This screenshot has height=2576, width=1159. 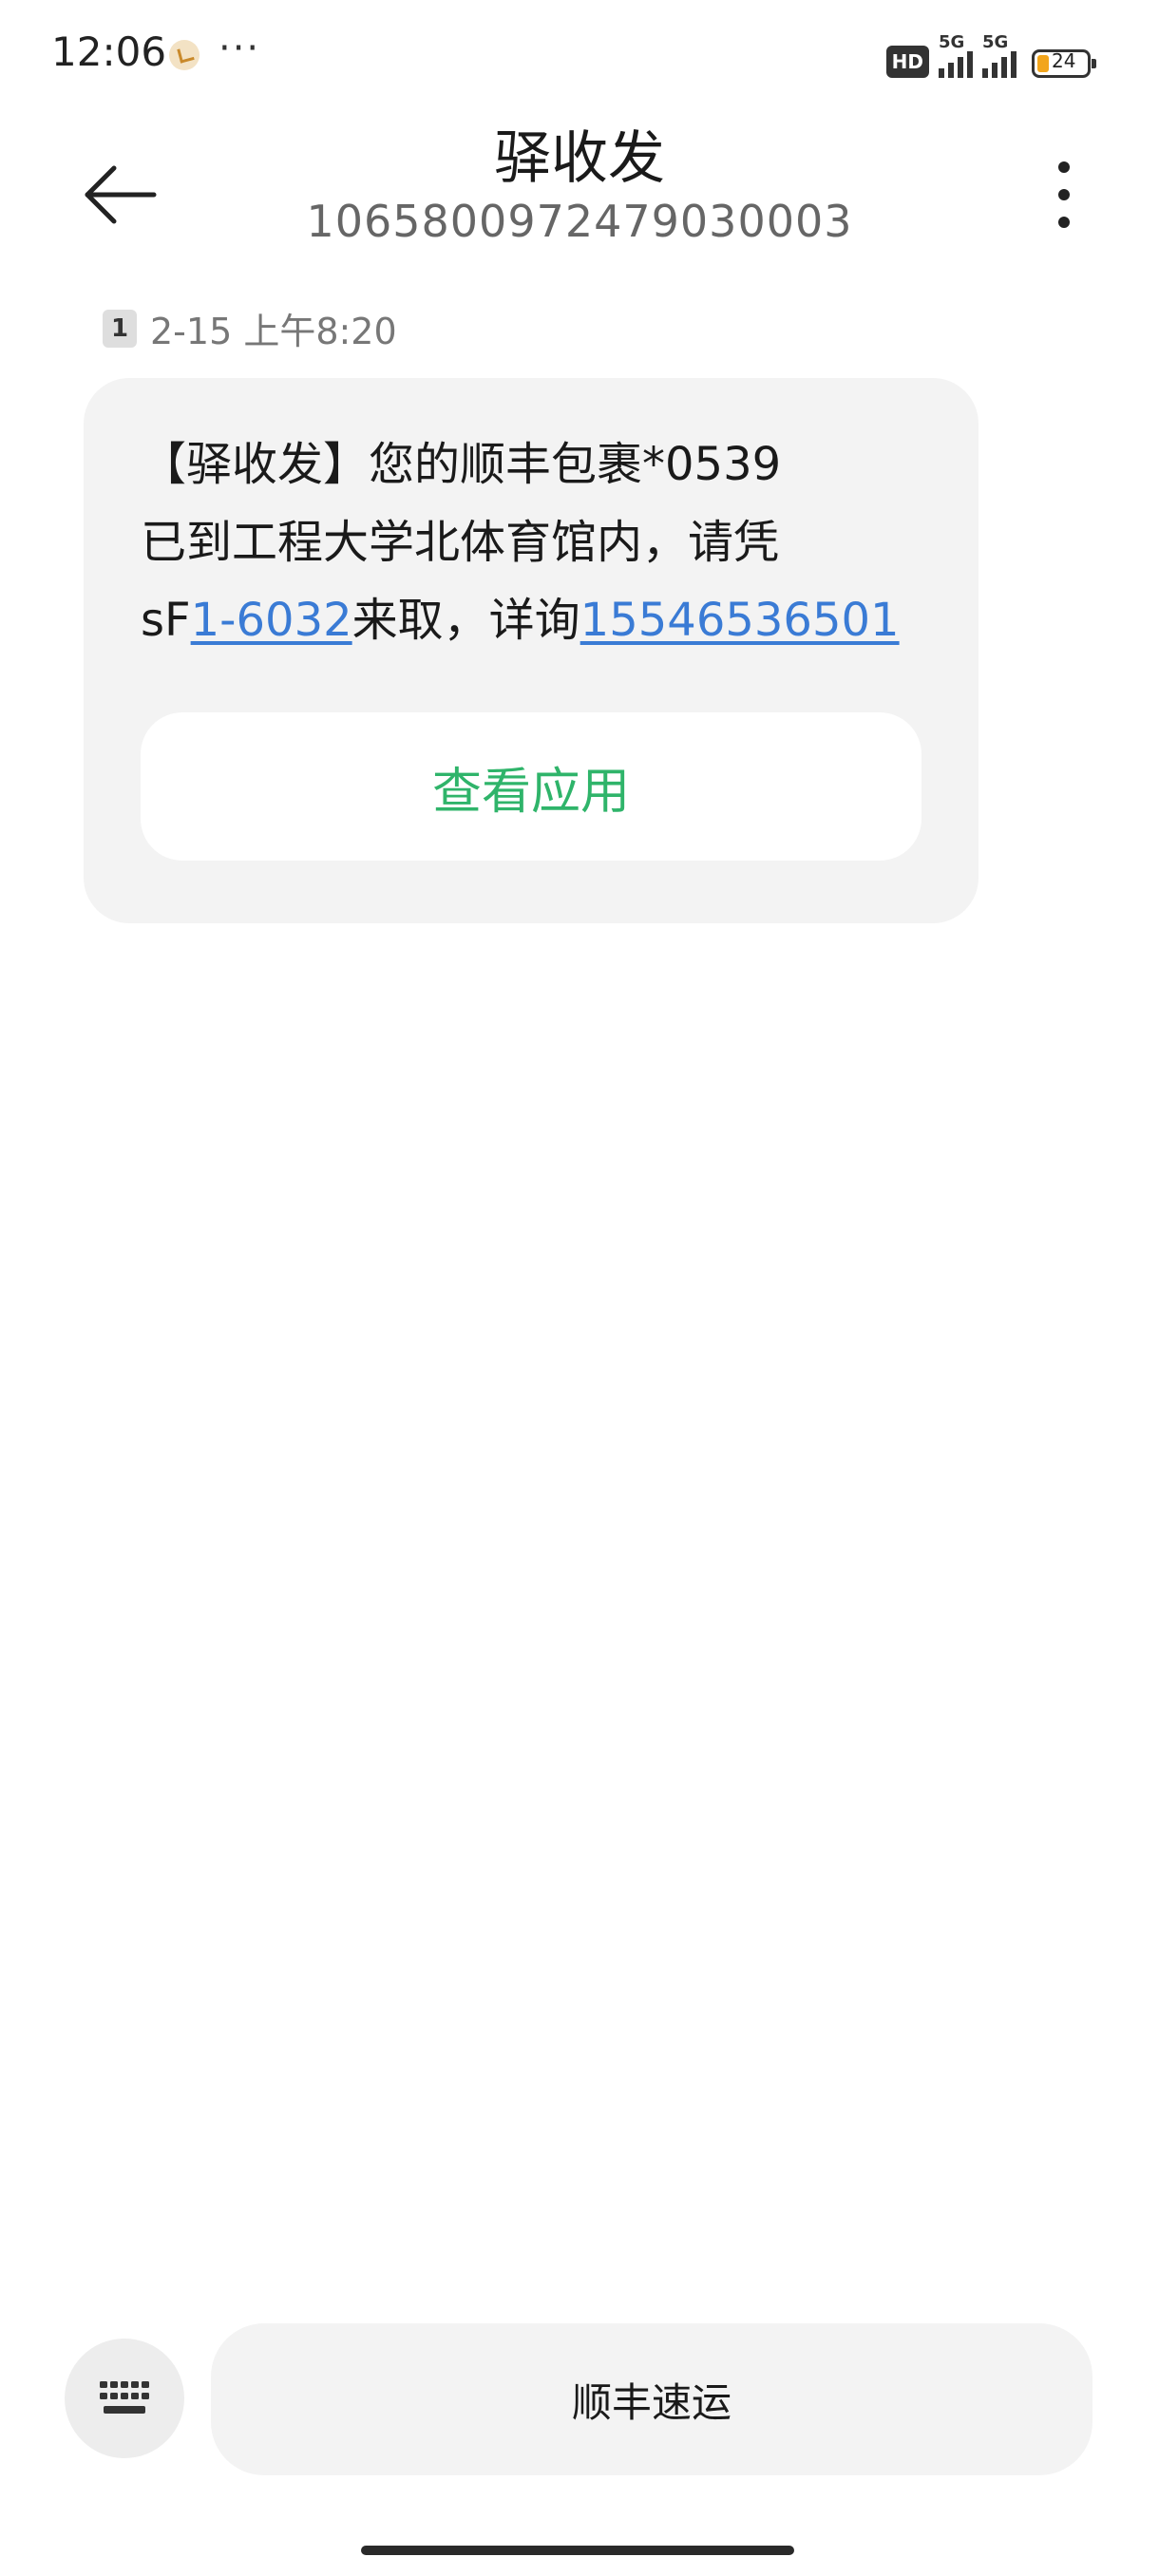 What do you see at coordinates (184, 55) in the screenshot?
I see `clock-app-icon` at bounding box center [184, 55].